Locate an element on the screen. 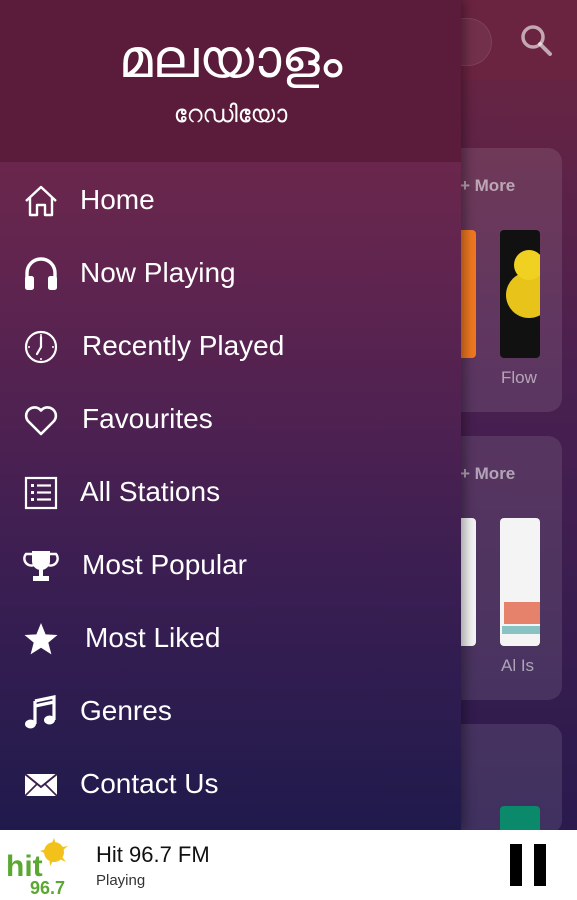 Image resolution: width=577 pixels, height=900 pixels. menu-item-contact-us: Contact Us is located at coordinates (230, 785).